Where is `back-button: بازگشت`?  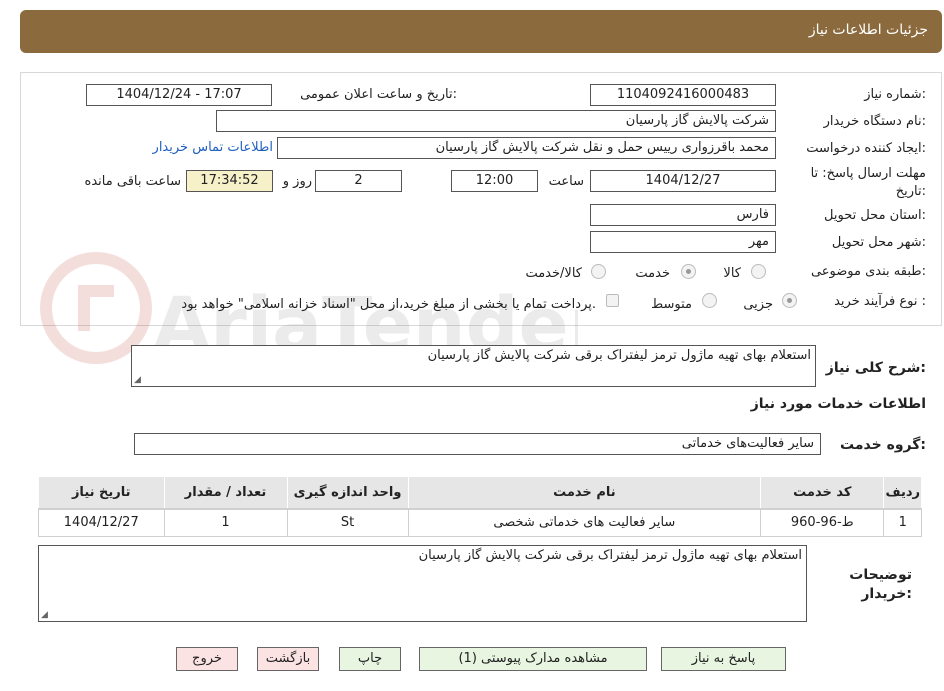 back-button: بازگشت is located at coordinates (288, 659).